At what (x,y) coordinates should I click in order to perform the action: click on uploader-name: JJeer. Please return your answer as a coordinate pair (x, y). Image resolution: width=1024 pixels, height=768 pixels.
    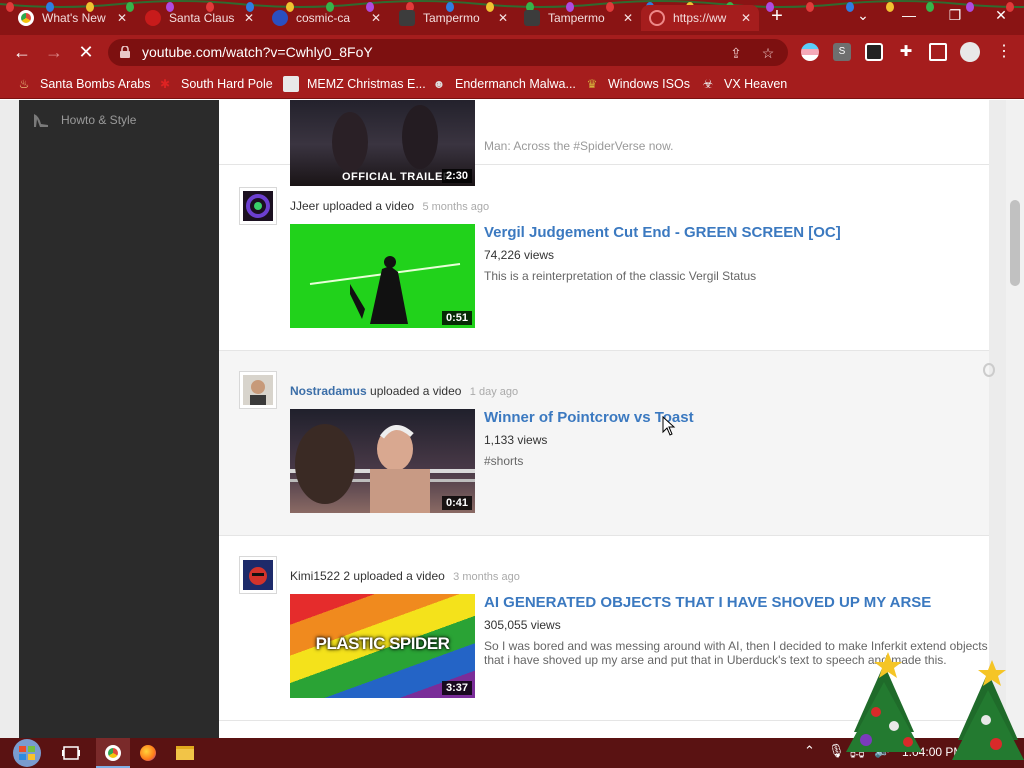
    Looking at the image, I should click on (304, 206).